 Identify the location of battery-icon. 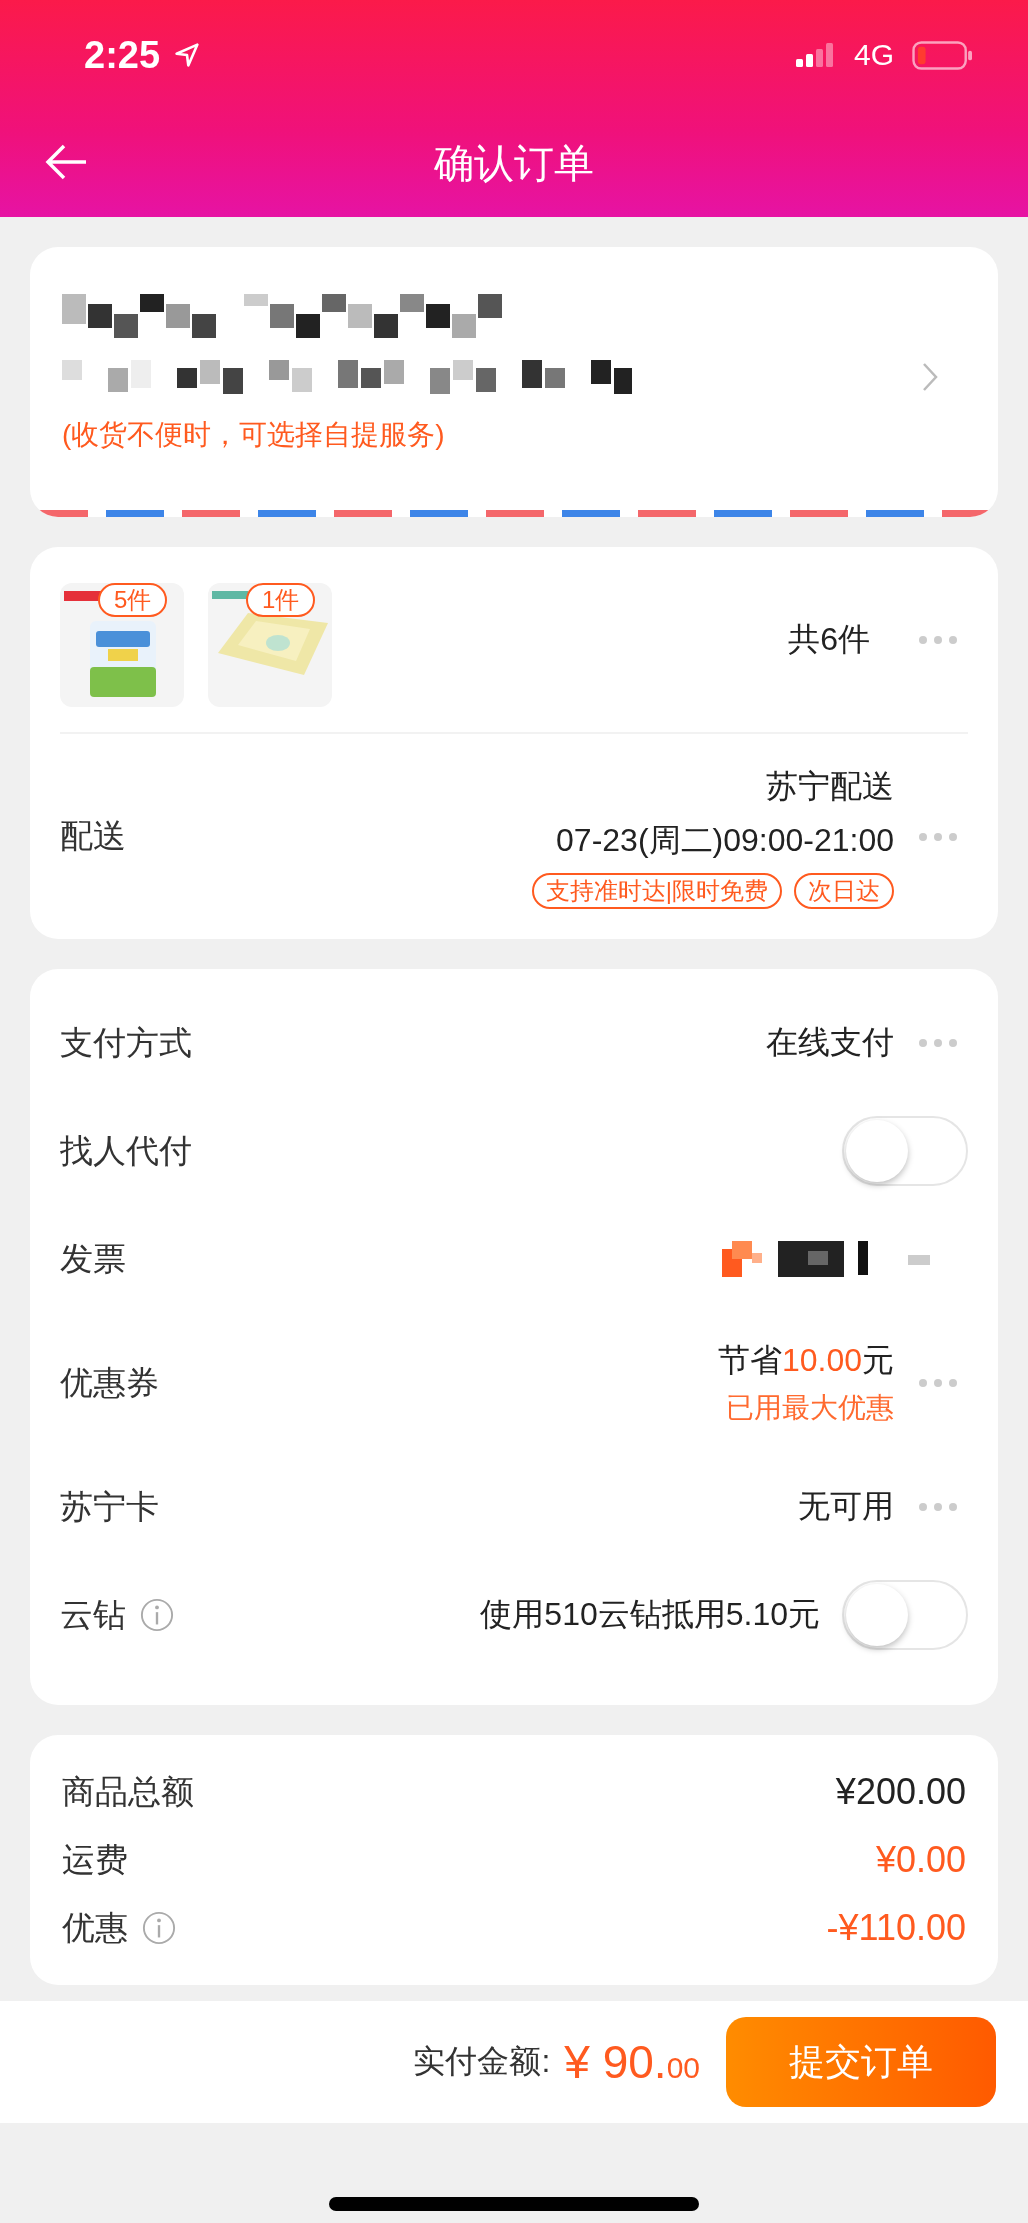
(943, 55).